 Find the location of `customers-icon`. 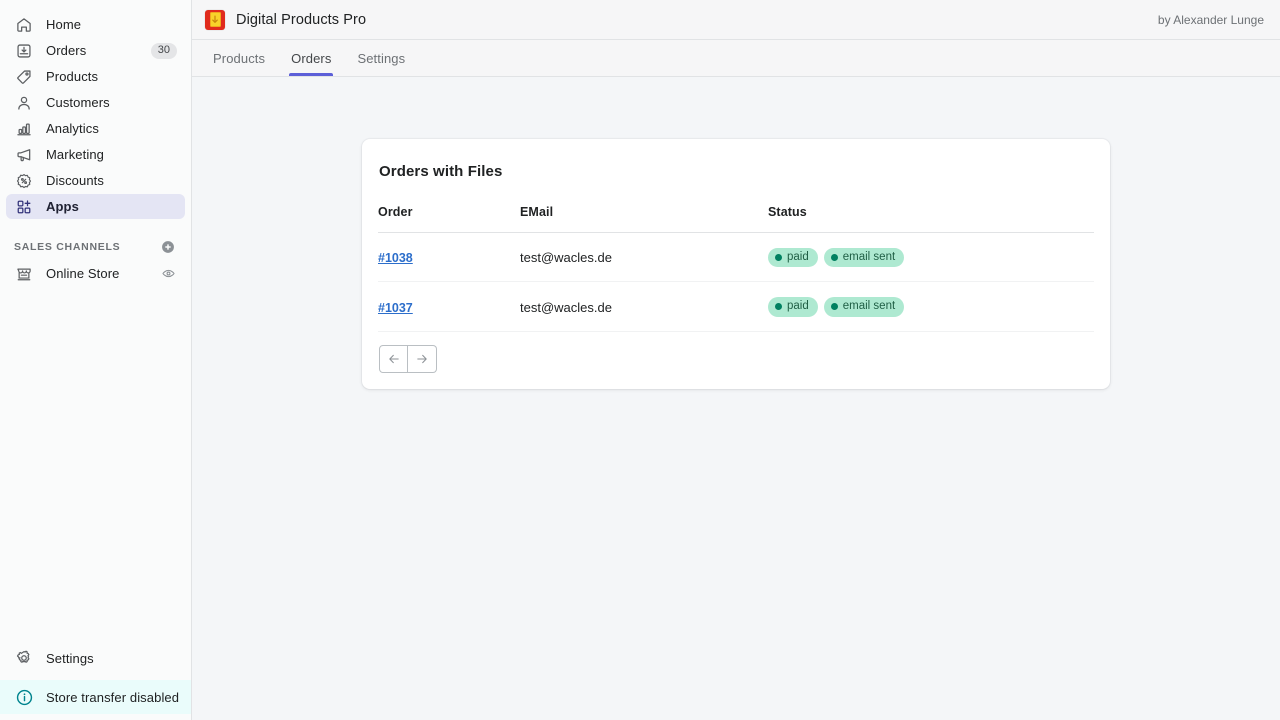

customers-icon is located at coordinates (24, 103).